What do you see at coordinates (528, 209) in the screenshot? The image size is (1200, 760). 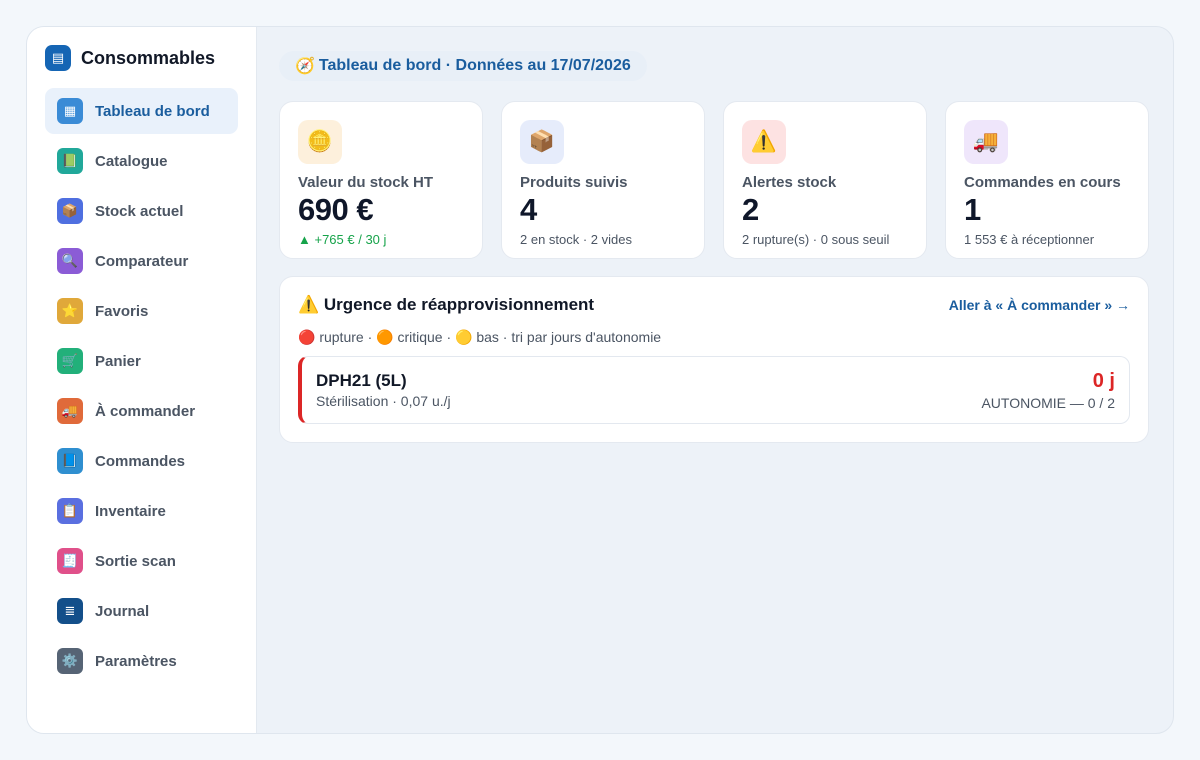 I see `kpi-value: 4` at bounding box center [528, 209].